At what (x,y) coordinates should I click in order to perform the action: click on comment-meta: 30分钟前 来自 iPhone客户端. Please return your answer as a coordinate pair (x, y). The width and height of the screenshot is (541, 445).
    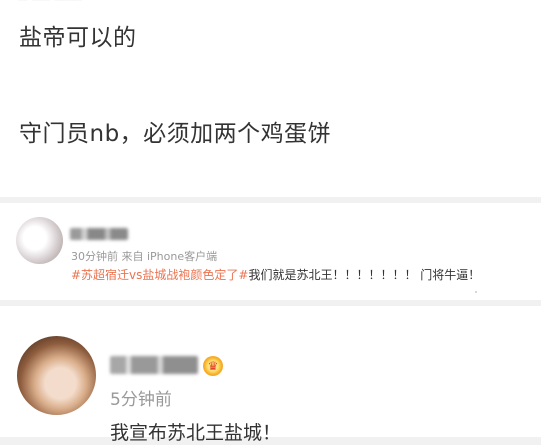
    Looking at the image, I should click on (144, 256).